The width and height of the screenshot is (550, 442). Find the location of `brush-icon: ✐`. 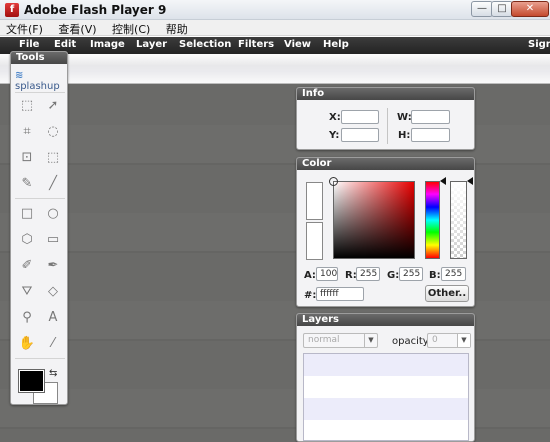

brush-icon: ✐ is located at coordinates (27, 266).